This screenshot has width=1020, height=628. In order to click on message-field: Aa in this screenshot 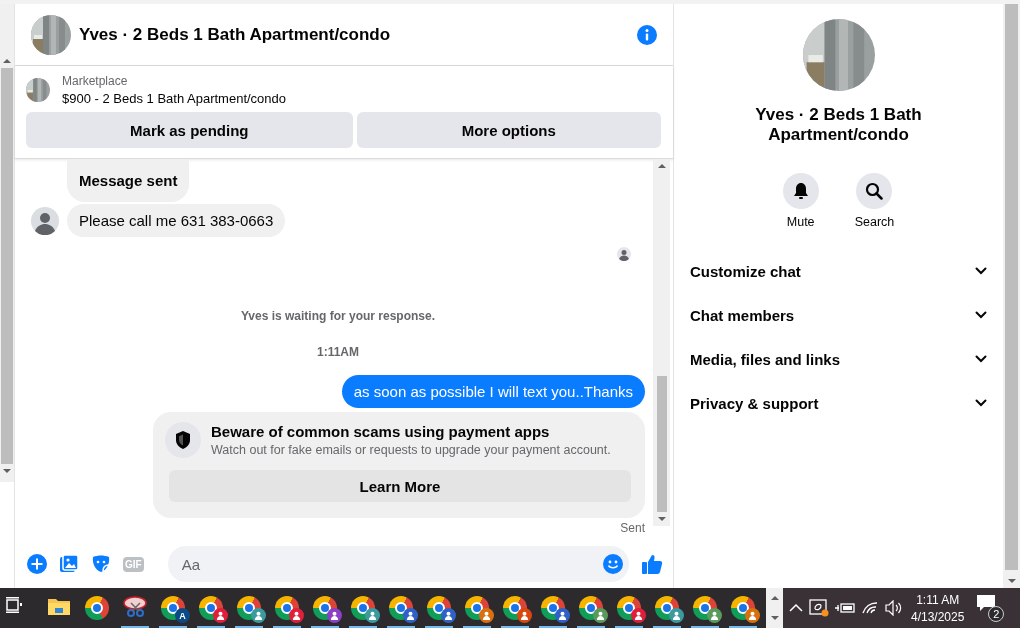, I will do `click(398, 564)`.